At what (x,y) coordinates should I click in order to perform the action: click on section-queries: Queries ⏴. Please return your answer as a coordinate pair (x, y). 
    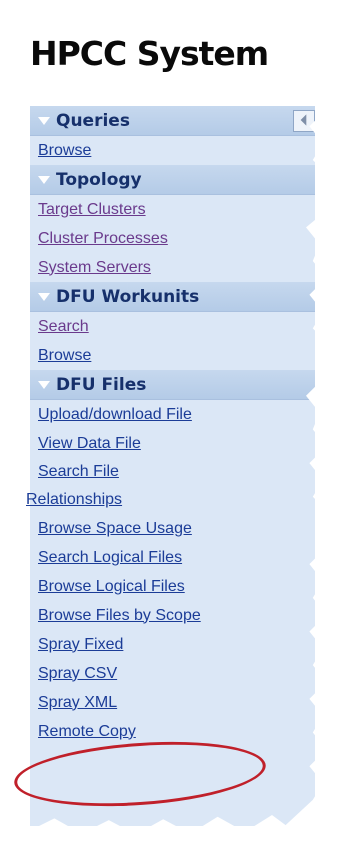
    Looking at the image, I should click on (172, 121).